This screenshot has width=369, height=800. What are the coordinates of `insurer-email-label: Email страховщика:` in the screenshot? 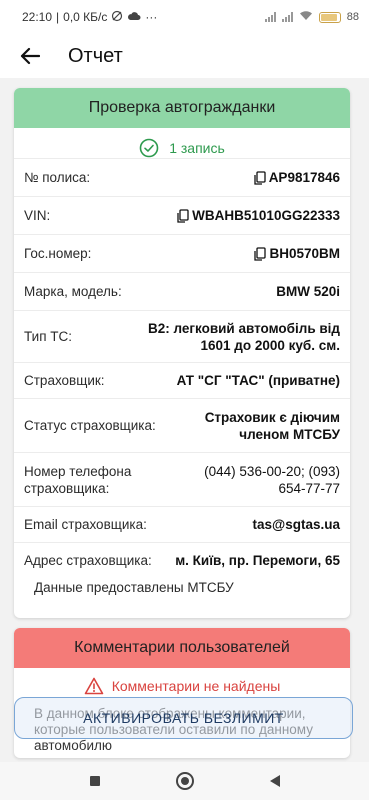 It's located at (85, 524).